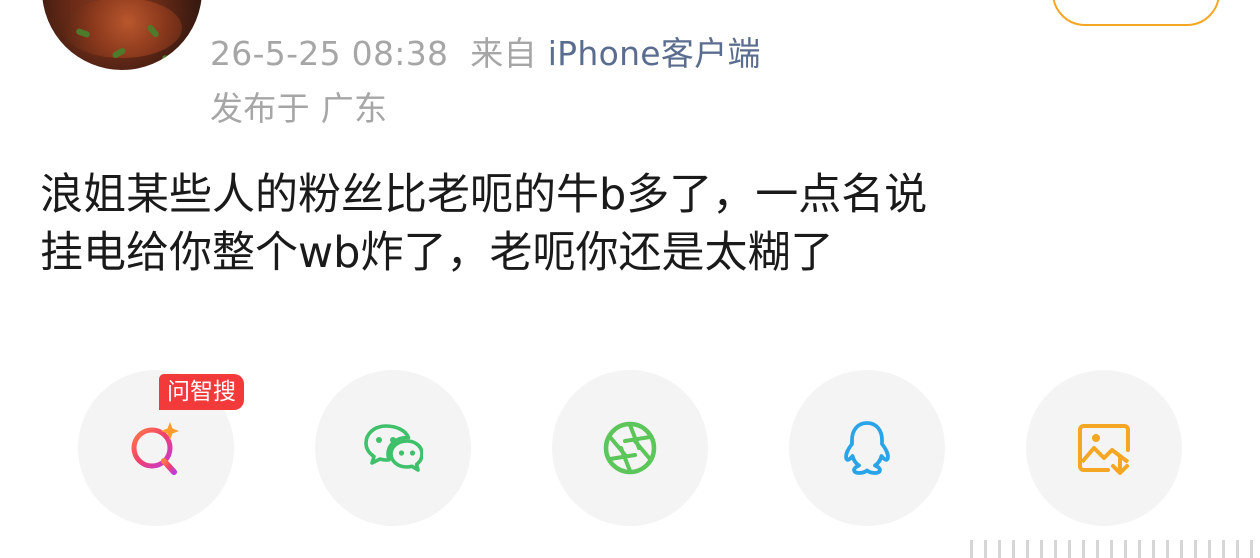 This screenshot has width=1260, height=558. I want to click on qq-icon, so click(867, 448).